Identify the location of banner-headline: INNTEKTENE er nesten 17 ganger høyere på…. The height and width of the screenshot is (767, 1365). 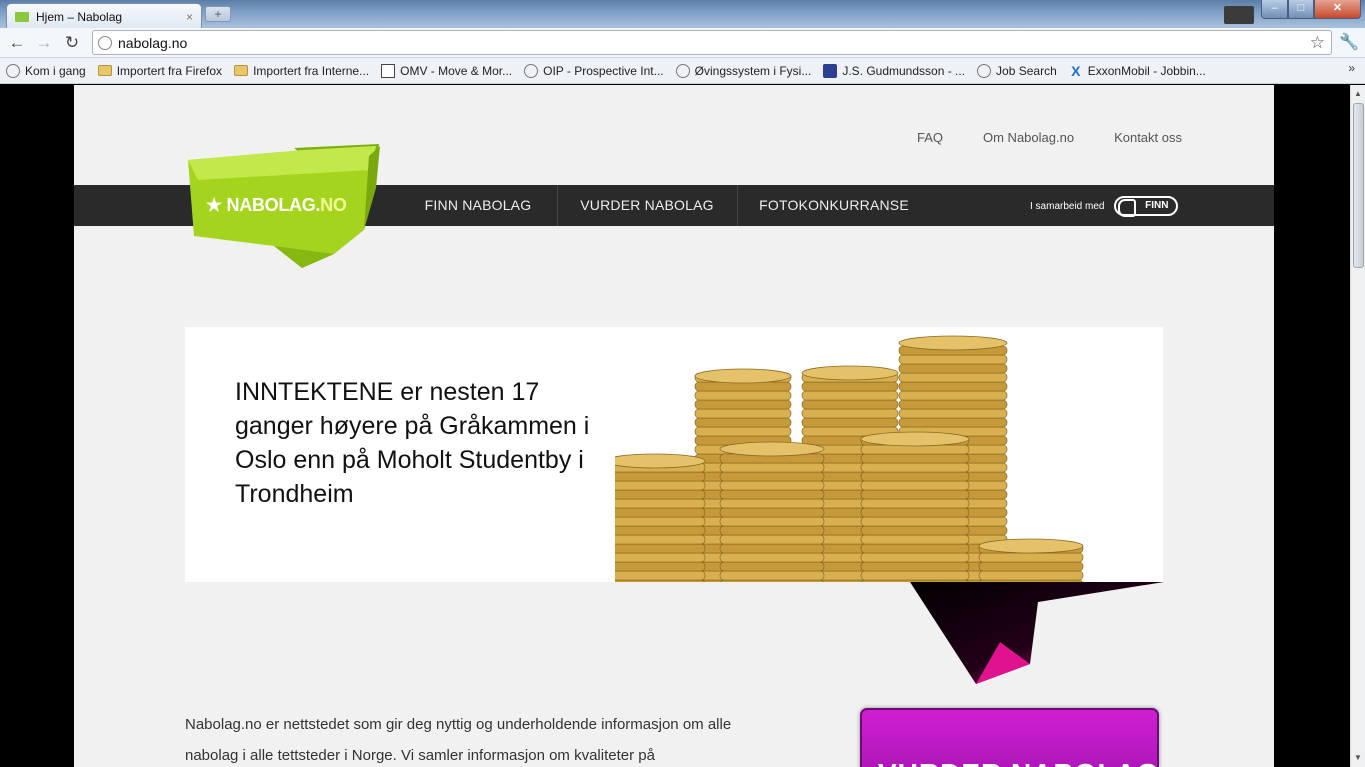
(412, 443).